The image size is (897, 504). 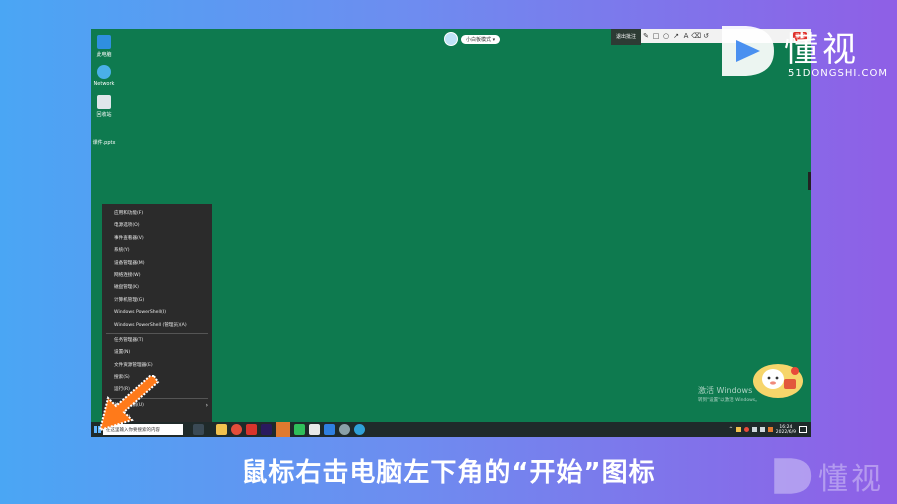 I want to click on desktop-icon-recycle-bin: 回收站, so click(x=104, y=106).